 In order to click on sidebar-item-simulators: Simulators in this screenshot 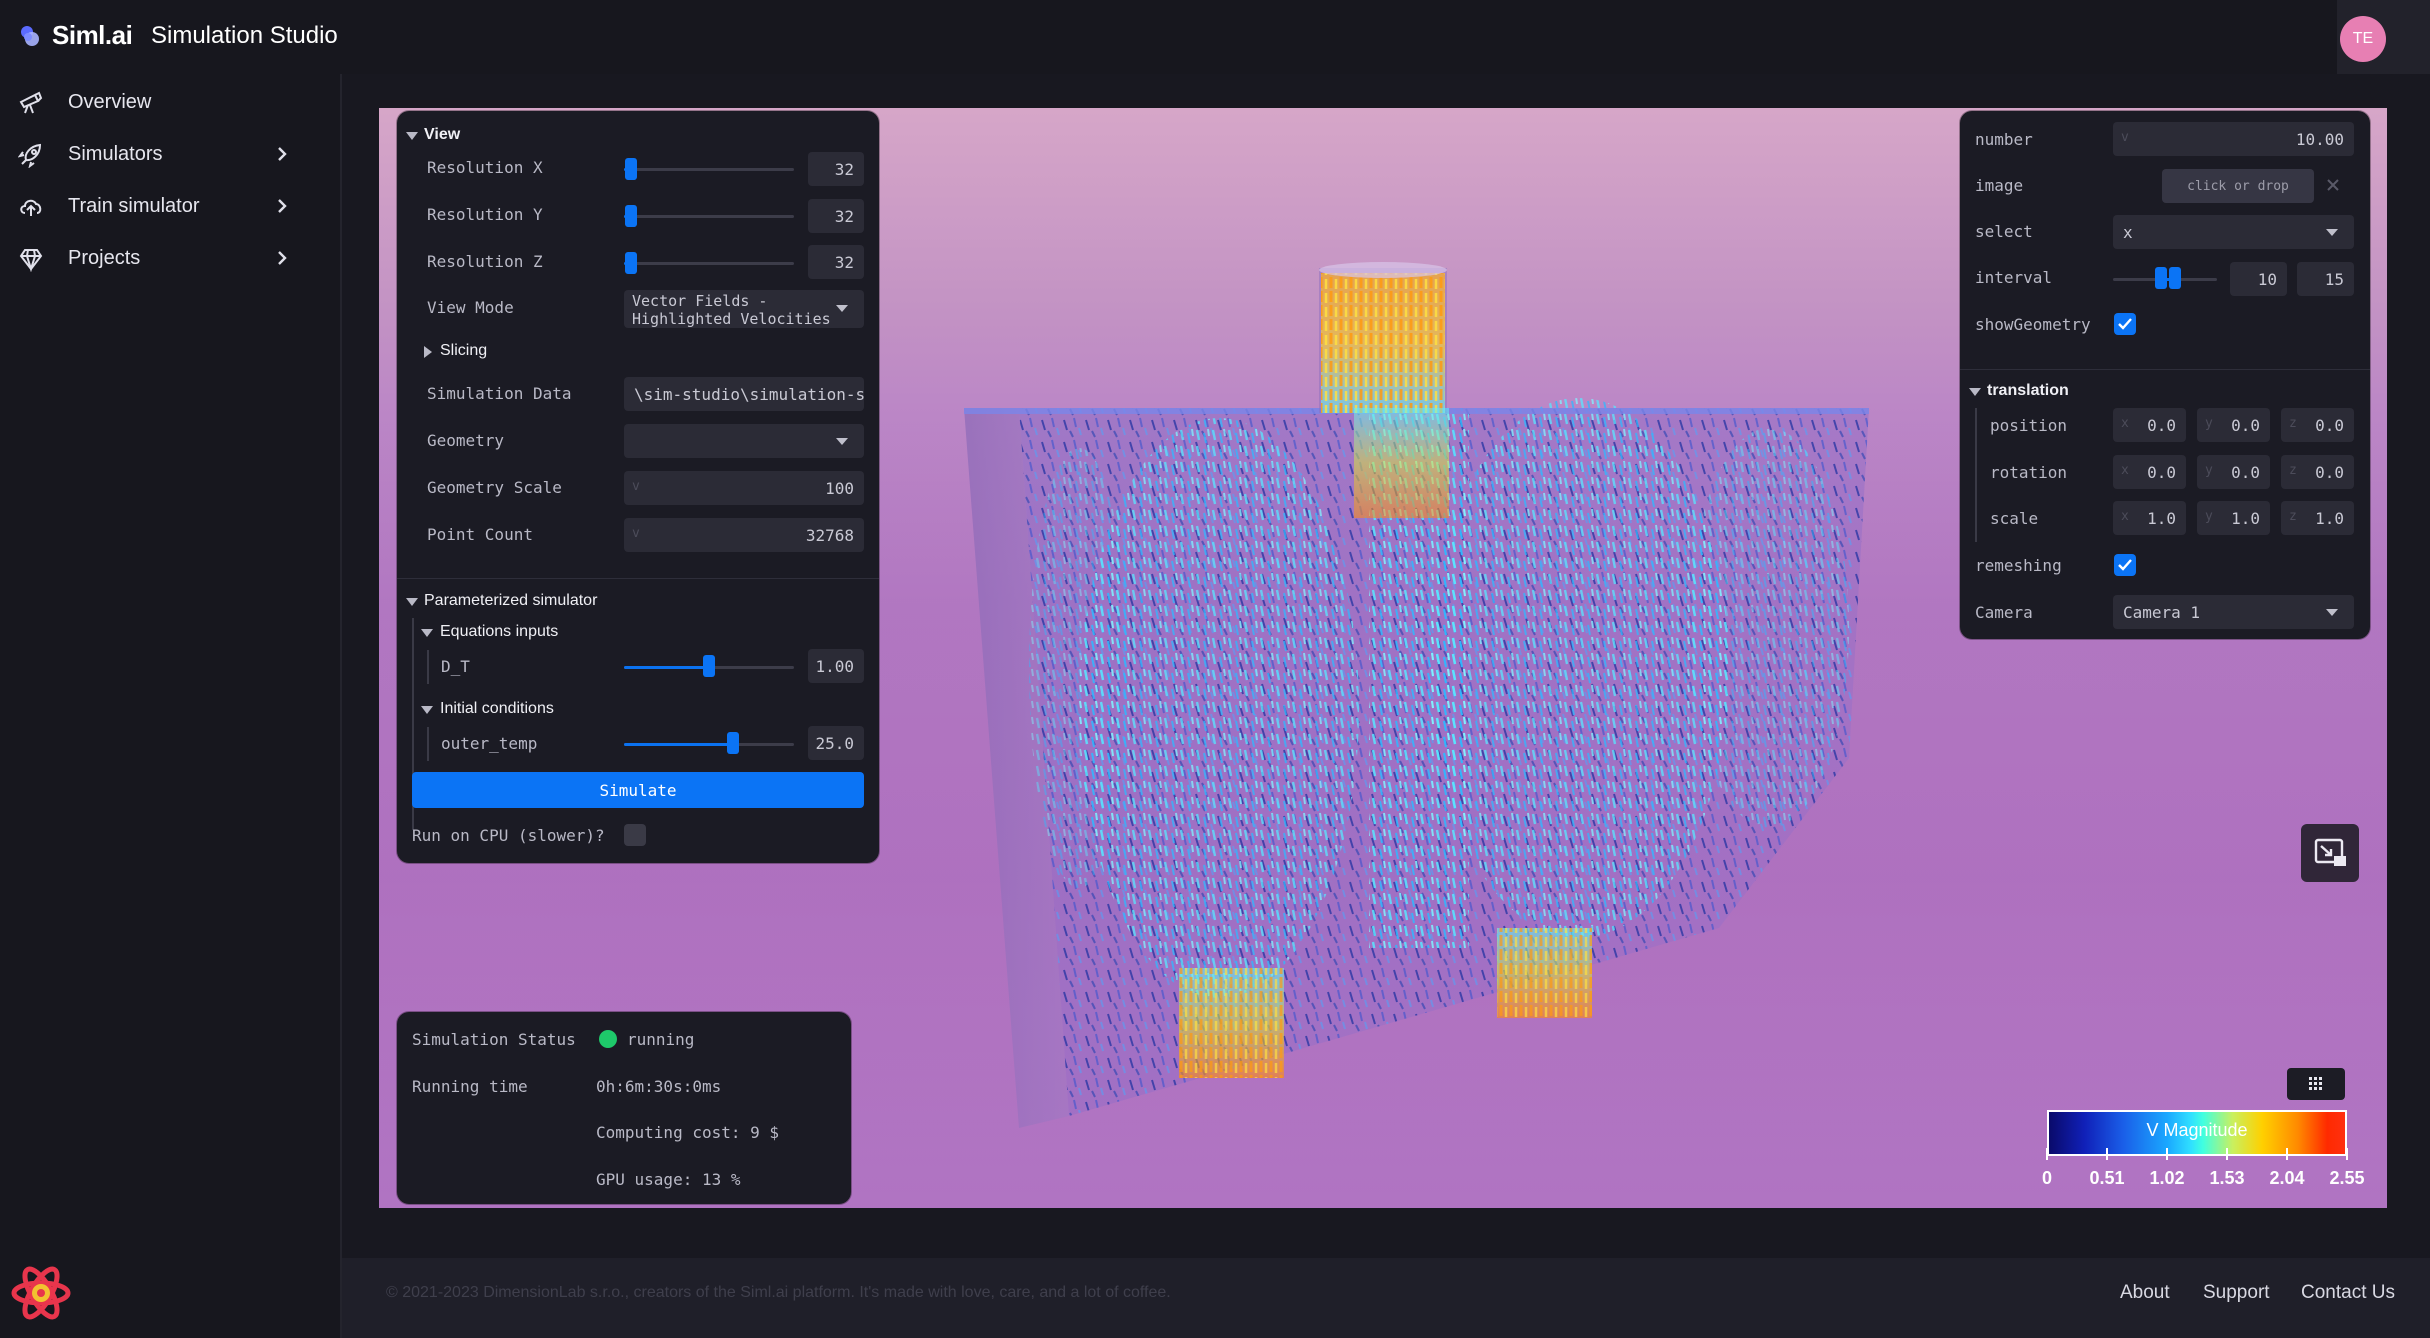, I will do `click(170, 154)`.